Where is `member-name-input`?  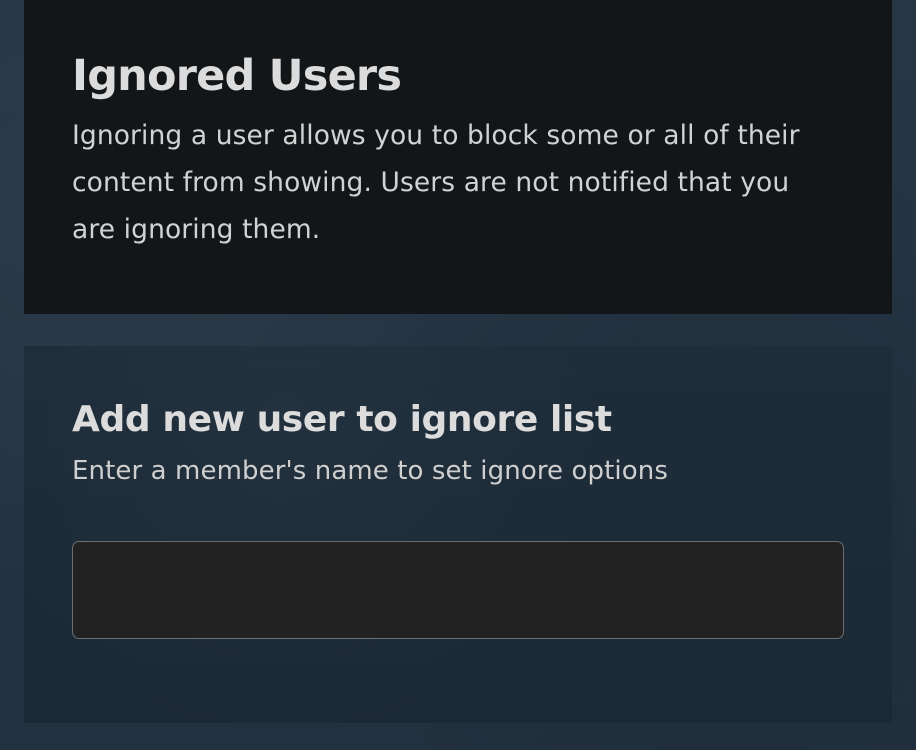 member-name-input is located at coordinates (458, 590).